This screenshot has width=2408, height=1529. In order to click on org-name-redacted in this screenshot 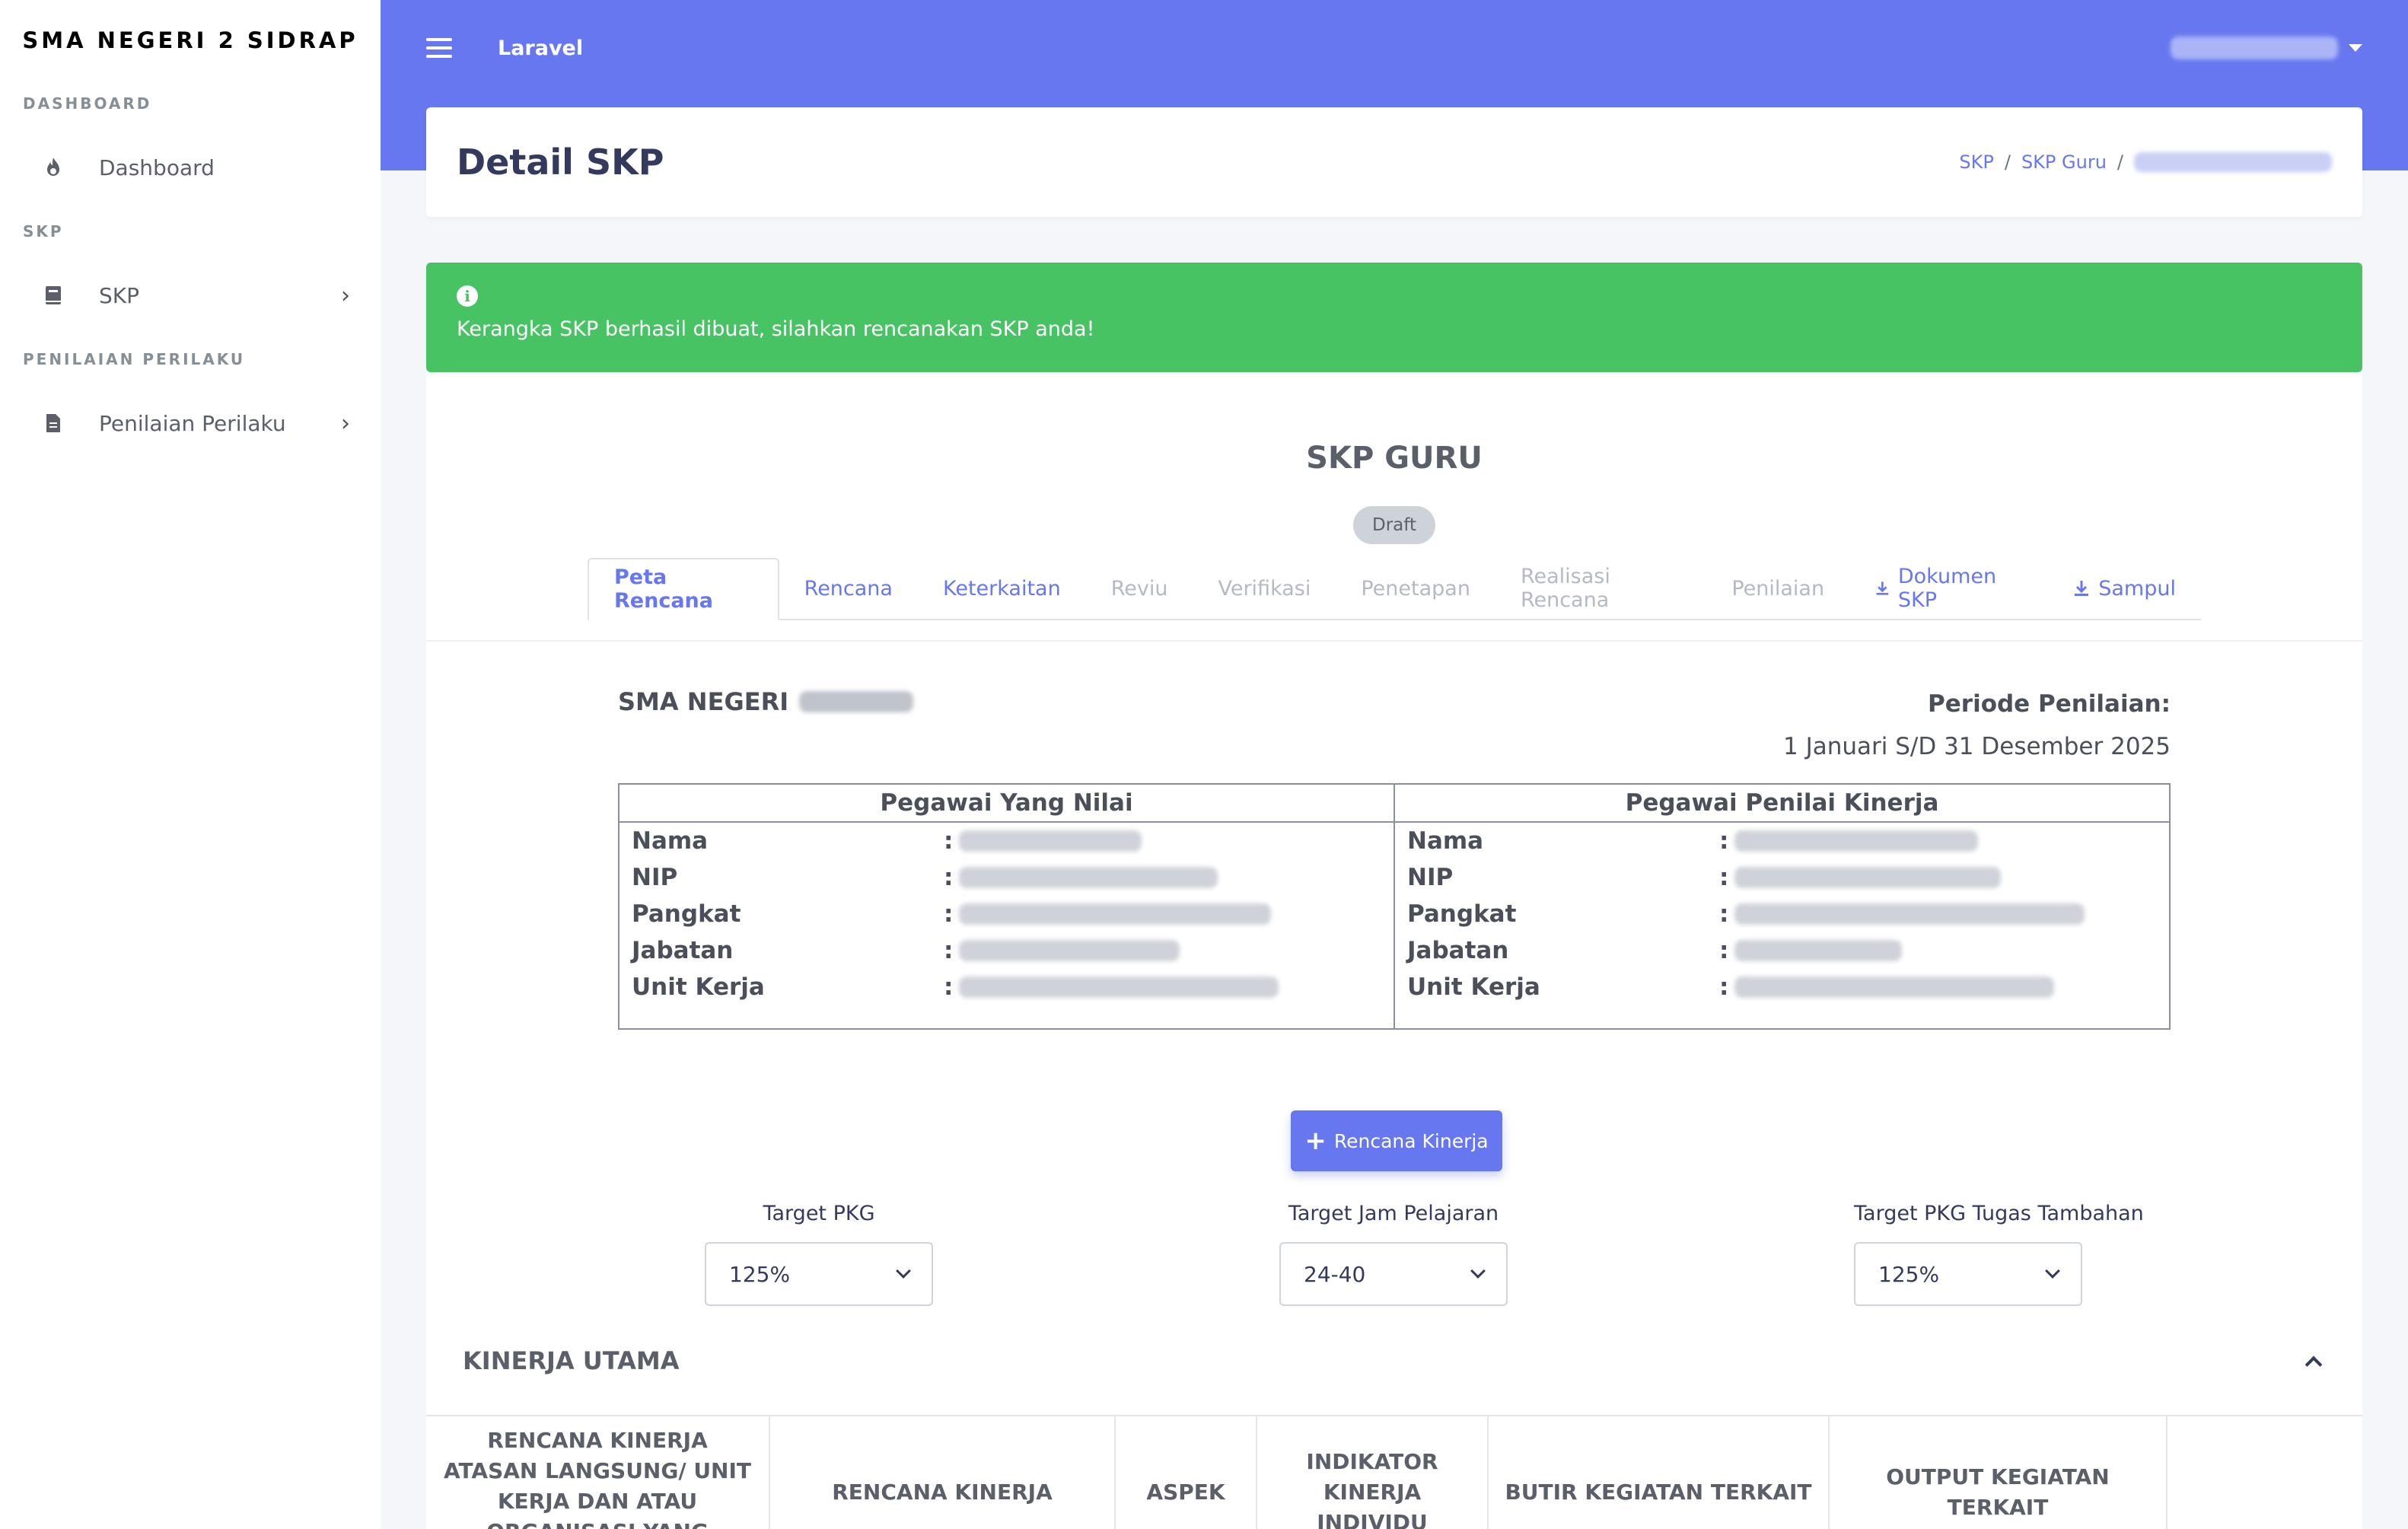, I will do `click(856, 701)`.